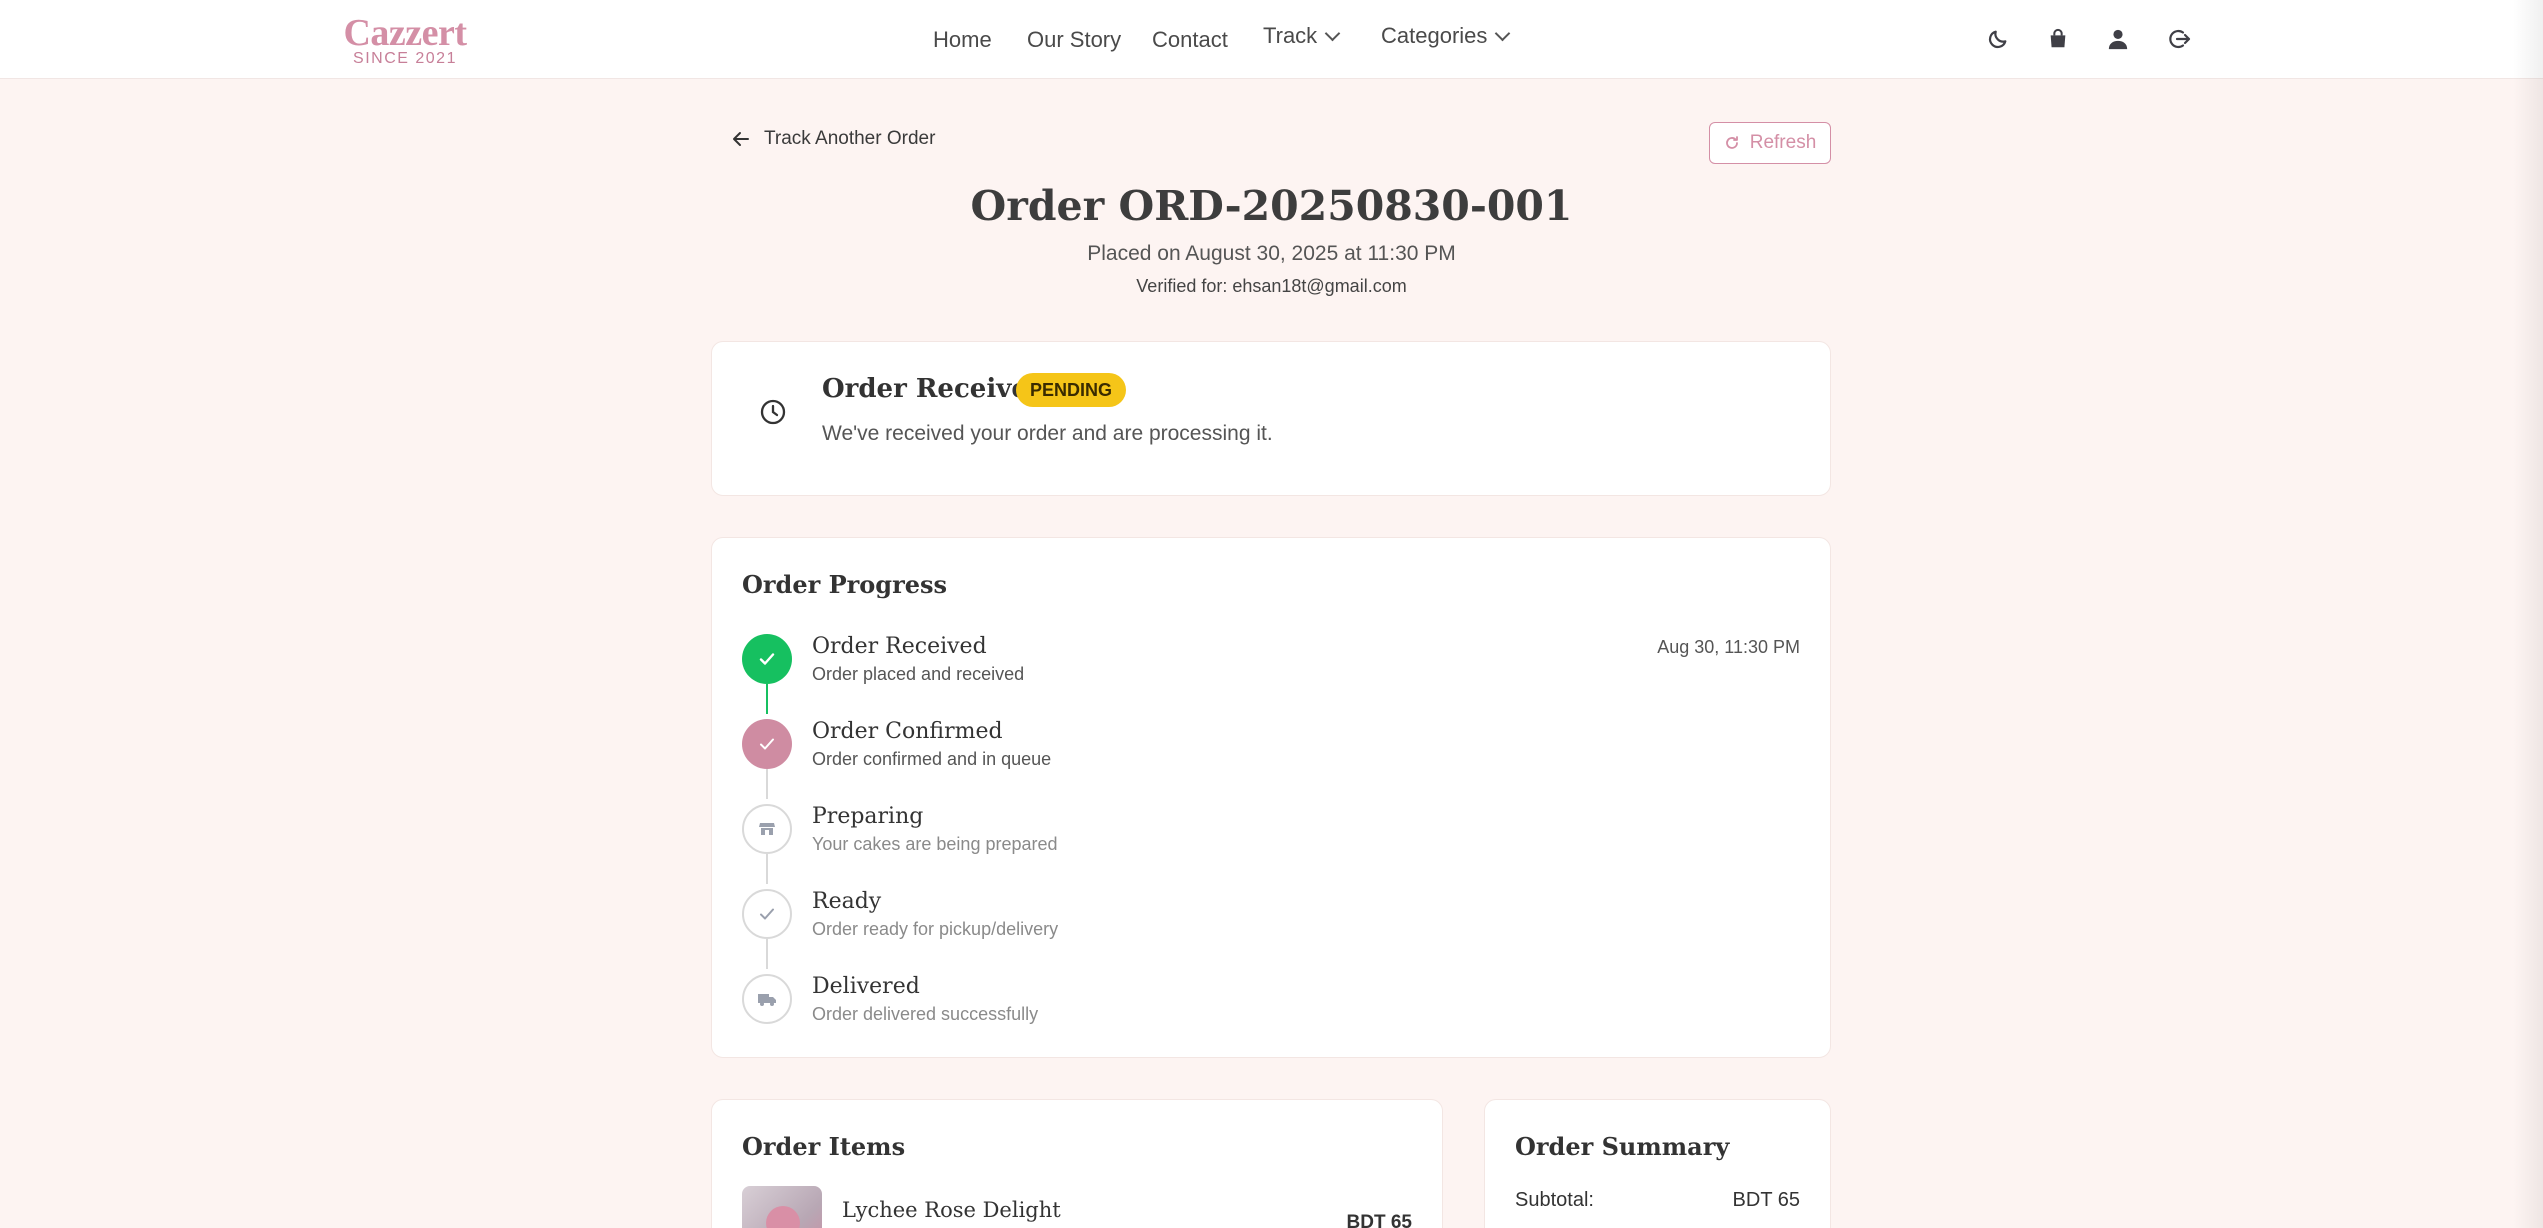 This screenshot has width=2543, height=1228. Describe the element at coordinates (782, 1207) in the screenshot. I see `product-thumbnail` at that location.